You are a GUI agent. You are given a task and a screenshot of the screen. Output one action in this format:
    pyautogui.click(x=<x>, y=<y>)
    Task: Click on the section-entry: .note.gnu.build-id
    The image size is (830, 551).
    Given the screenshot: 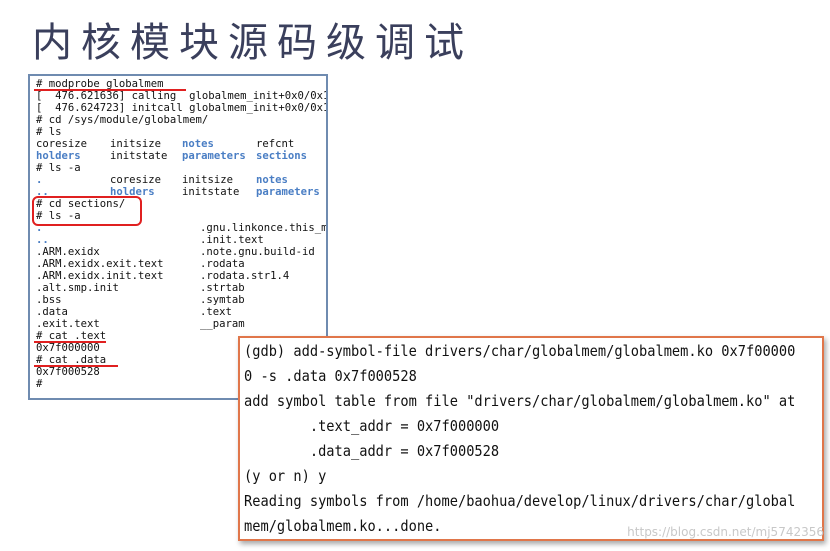 What is the action you would take?
    pyautogui.click(x=257, y=252)
    